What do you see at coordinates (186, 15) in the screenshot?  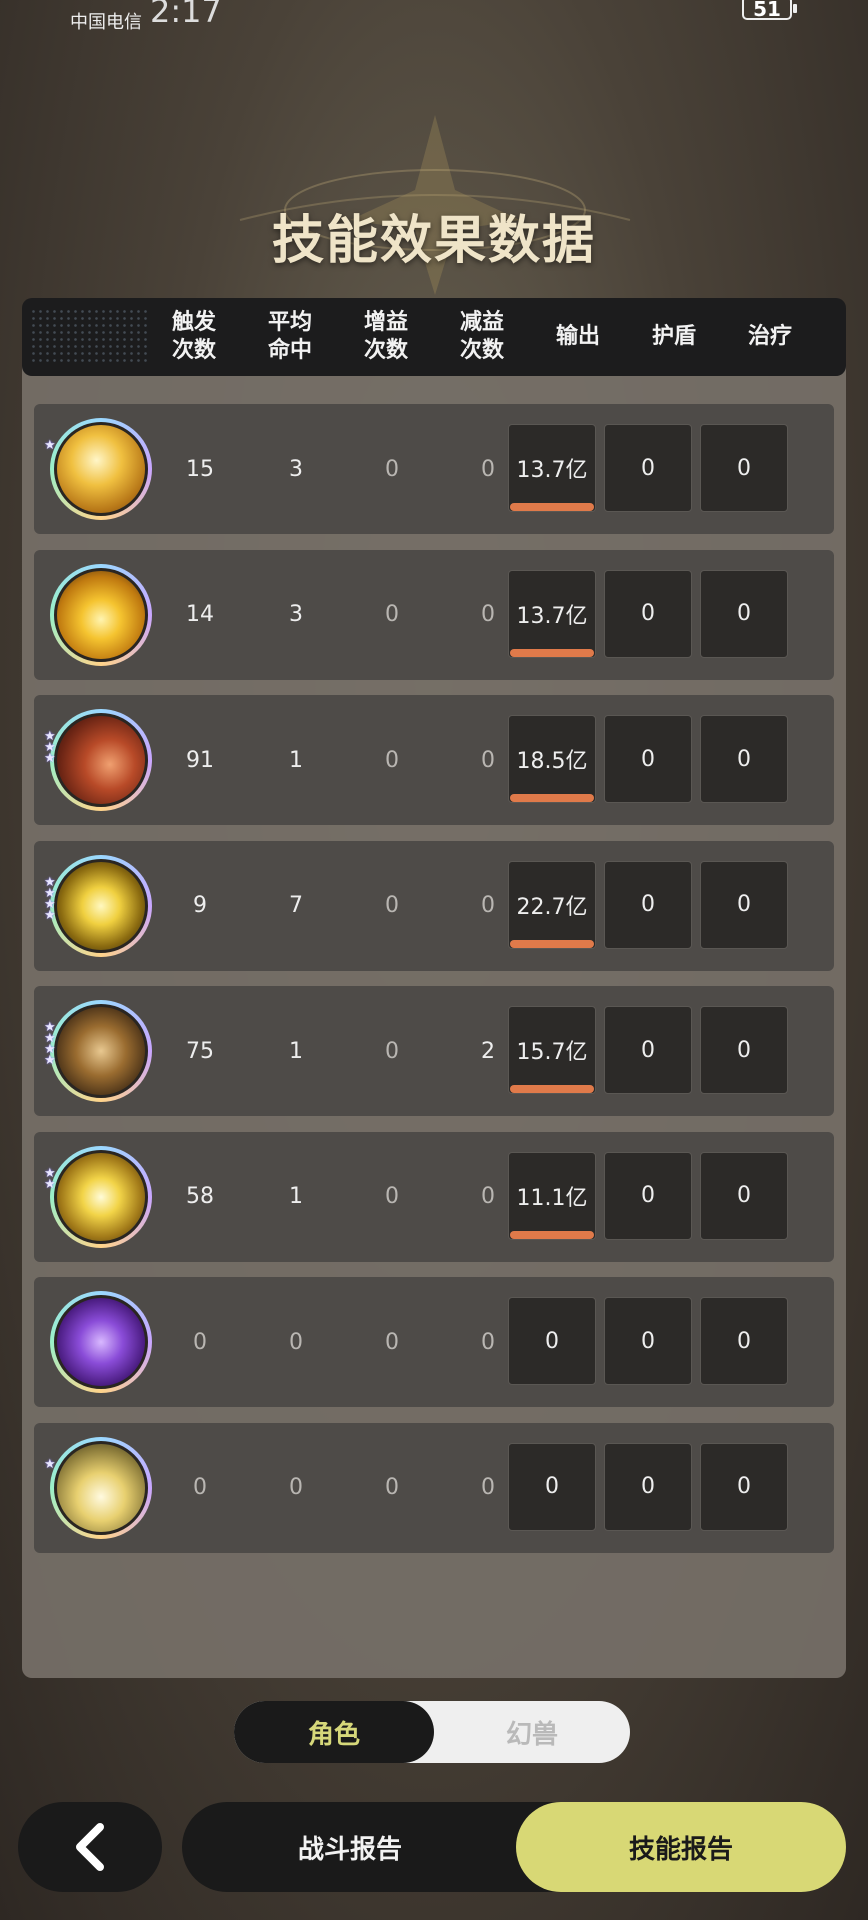 I see `clock: 2:17` at bounding box center [186, 15].